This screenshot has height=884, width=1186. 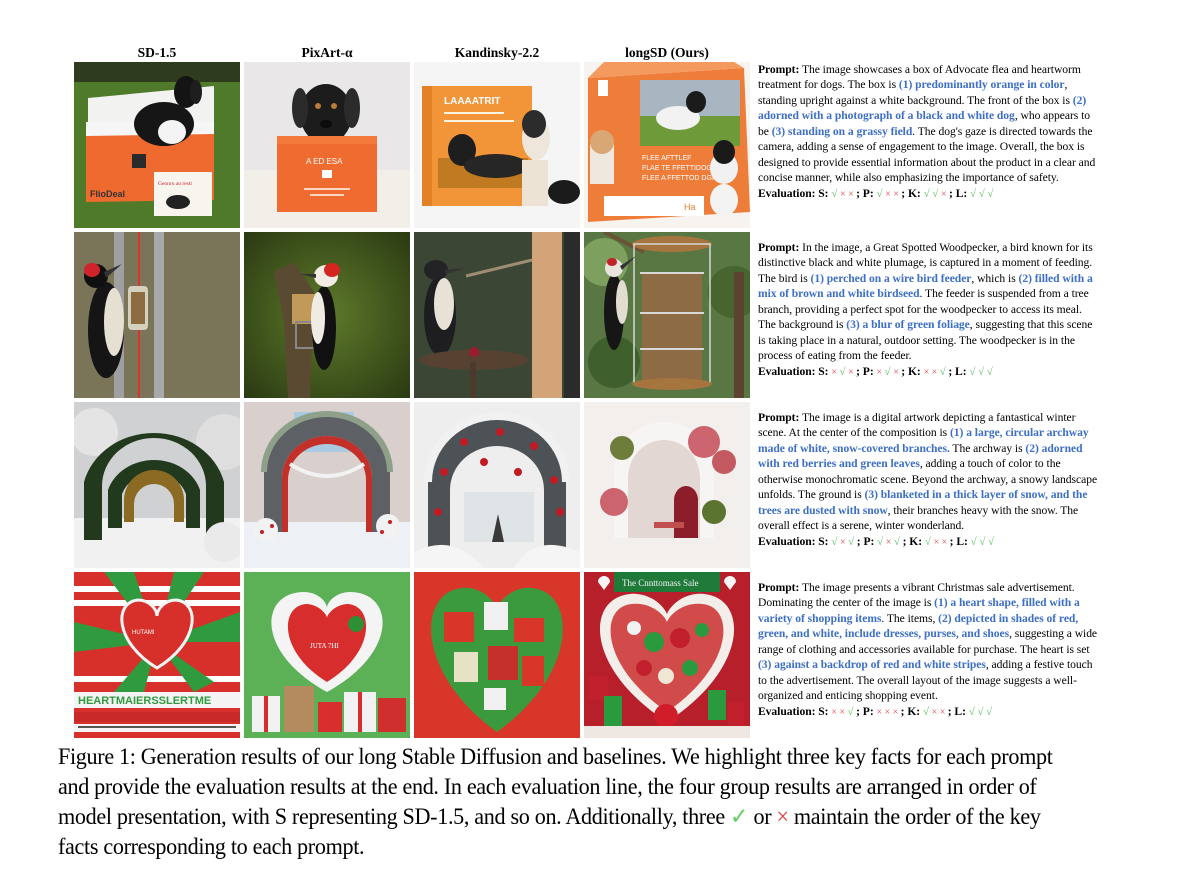 What do you see at coordinates (157, 315) in the screenshot?
I see `generated-image-row2-sd15` at bounding box center [157, 315].